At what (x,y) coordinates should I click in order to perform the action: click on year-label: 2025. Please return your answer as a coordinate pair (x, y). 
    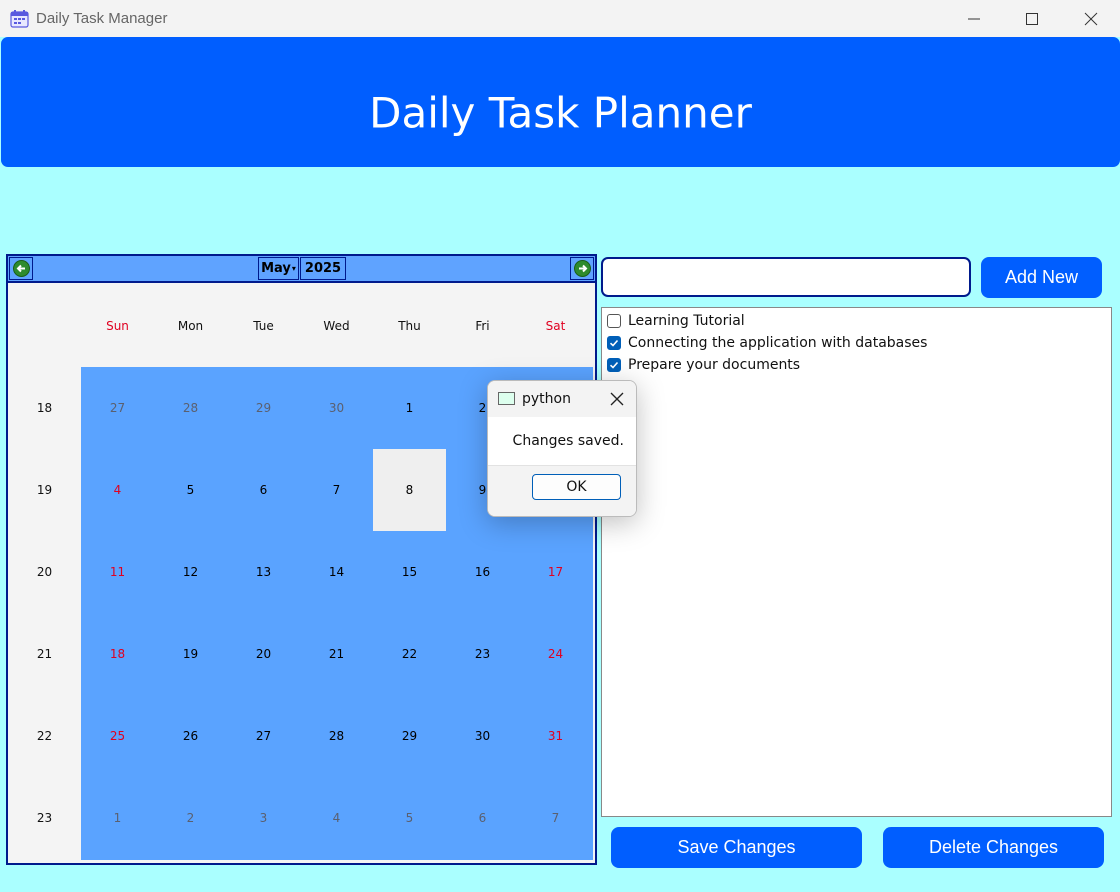
    Looking at the image, I should click on (323, 268).